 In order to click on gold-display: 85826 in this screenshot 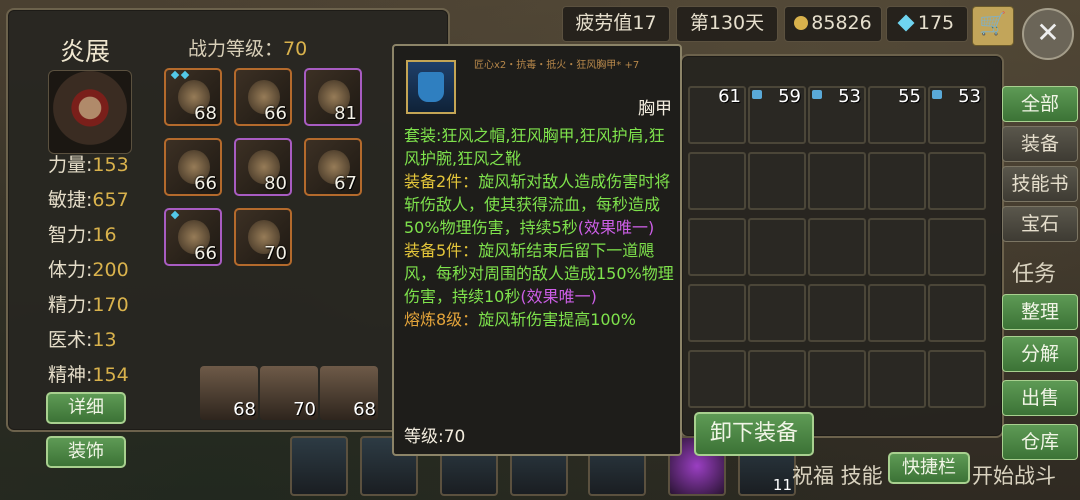, I will do `click(833, 24)`.